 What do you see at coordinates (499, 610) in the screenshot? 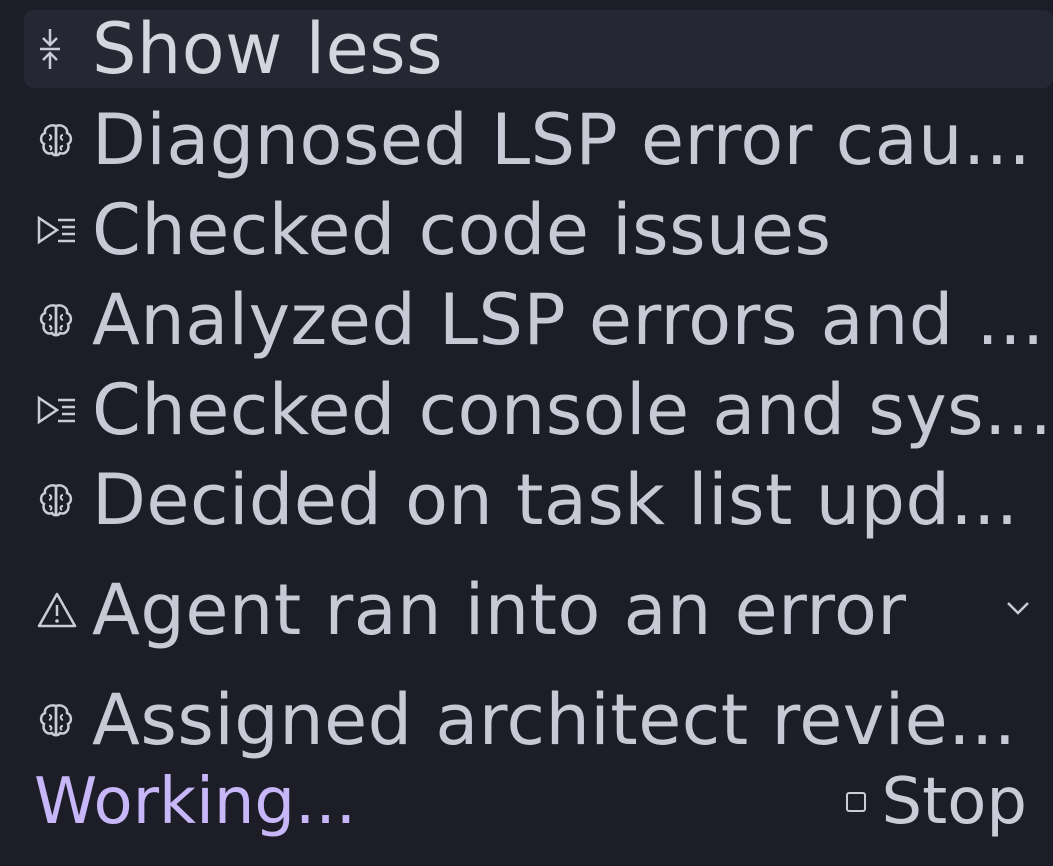
I see `step-label: Agent ran into an error` at bounding box center [499, 610].